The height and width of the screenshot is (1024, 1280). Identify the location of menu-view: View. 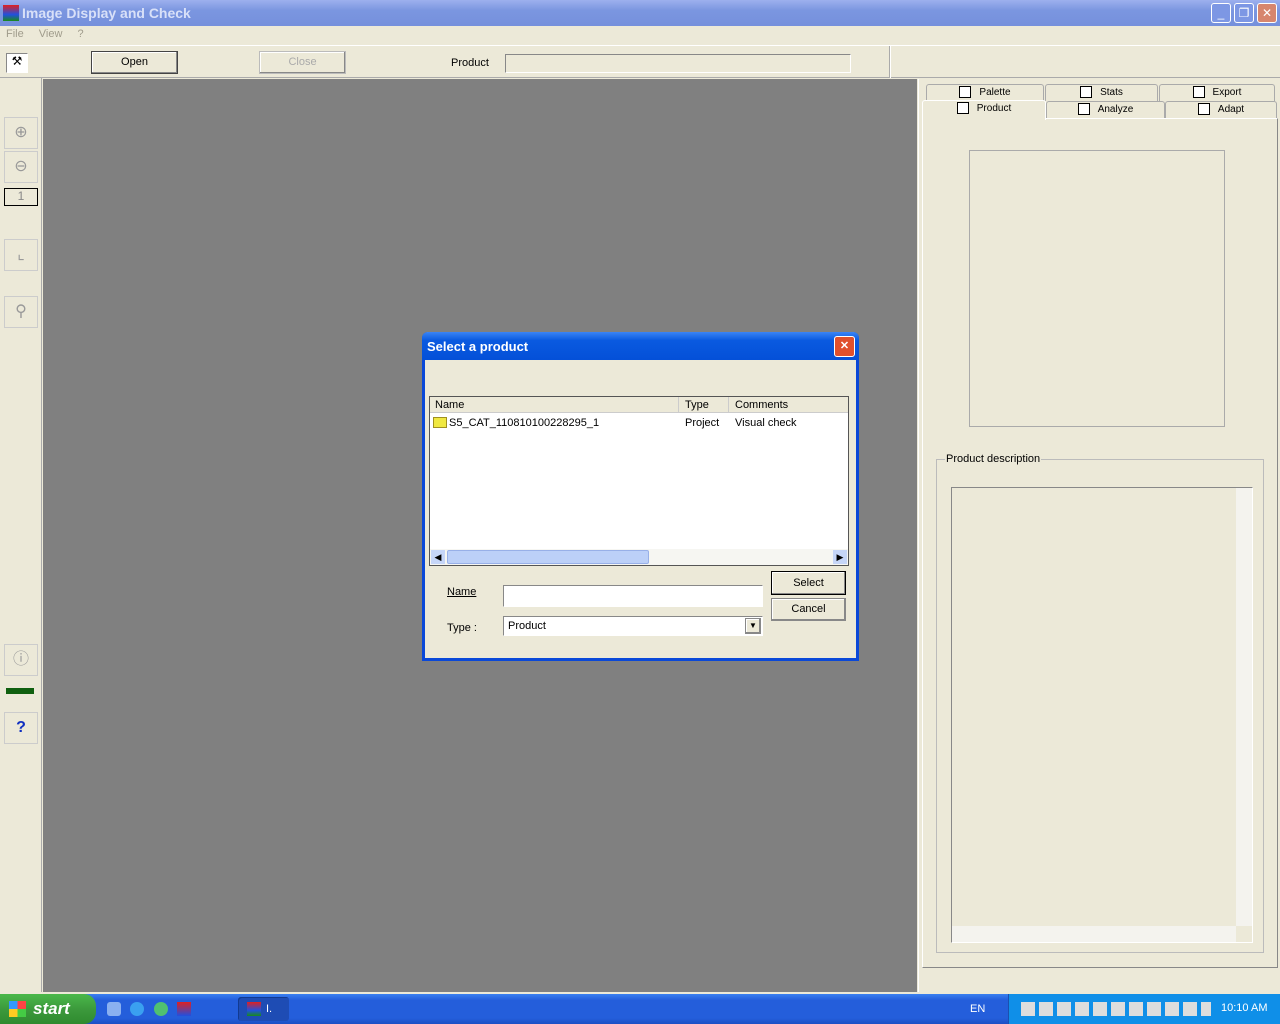
(51, 34).